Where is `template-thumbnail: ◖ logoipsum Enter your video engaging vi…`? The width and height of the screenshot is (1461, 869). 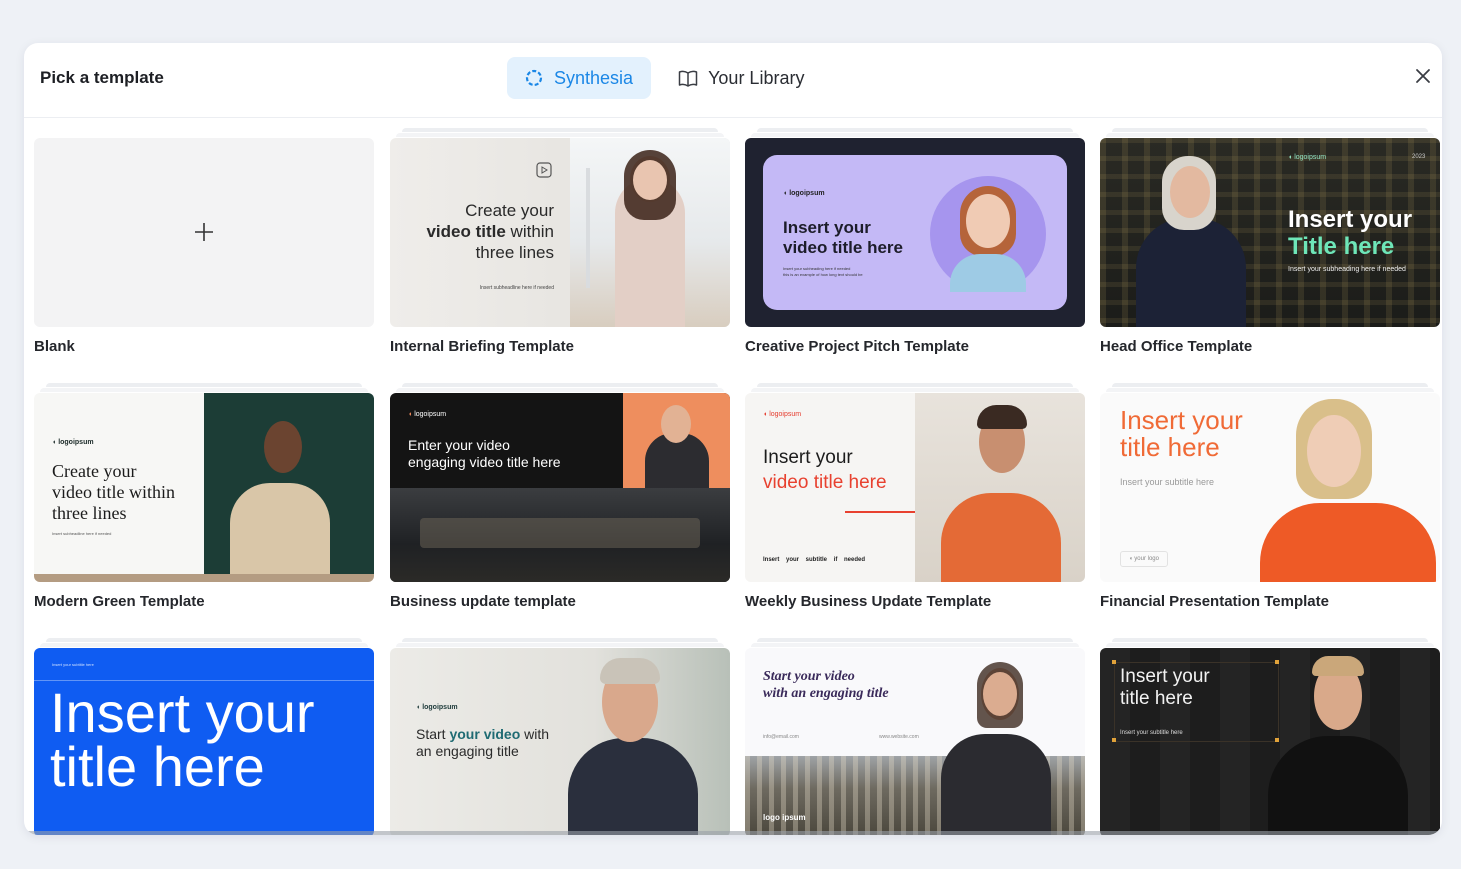 template-thumbnail: ◖ logoipsum Enter your video engaging vi… is located at coordinates (560, 487).